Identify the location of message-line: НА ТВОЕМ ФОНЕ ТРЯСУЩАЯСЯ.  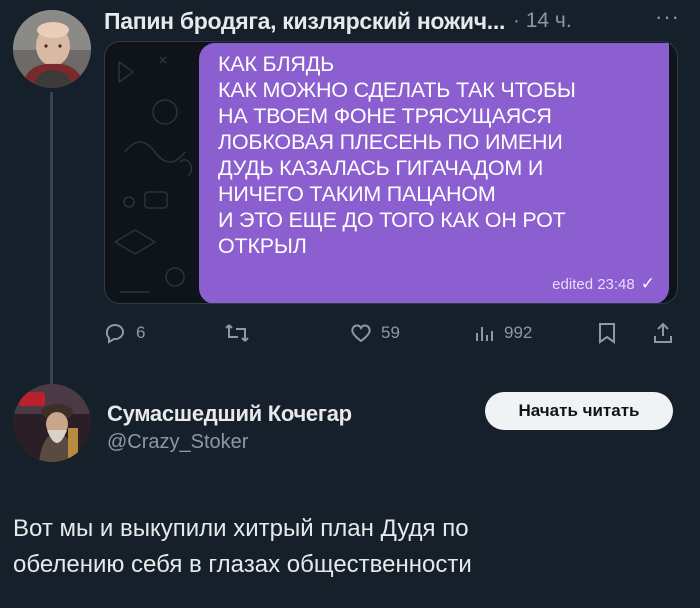
(385, 116).